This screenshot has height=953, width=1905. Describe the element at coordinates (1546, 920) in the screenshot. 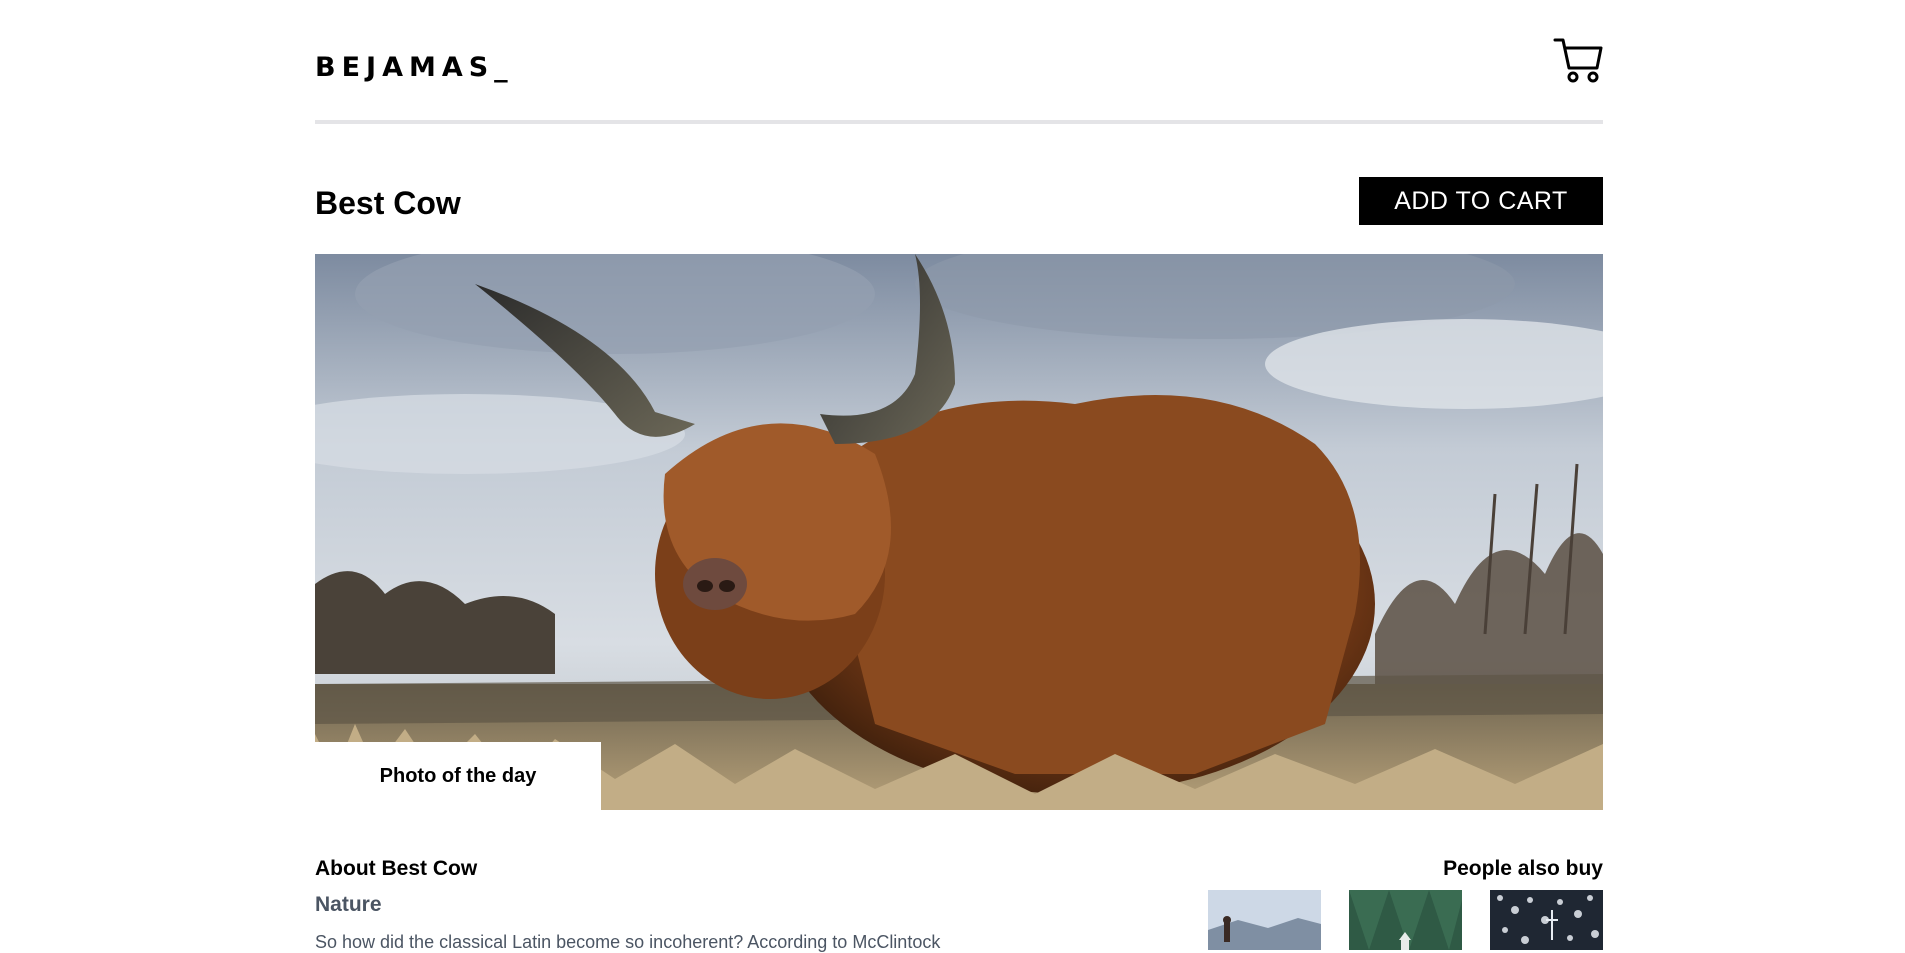

I see `snow-forest-thumbnail` at that location.